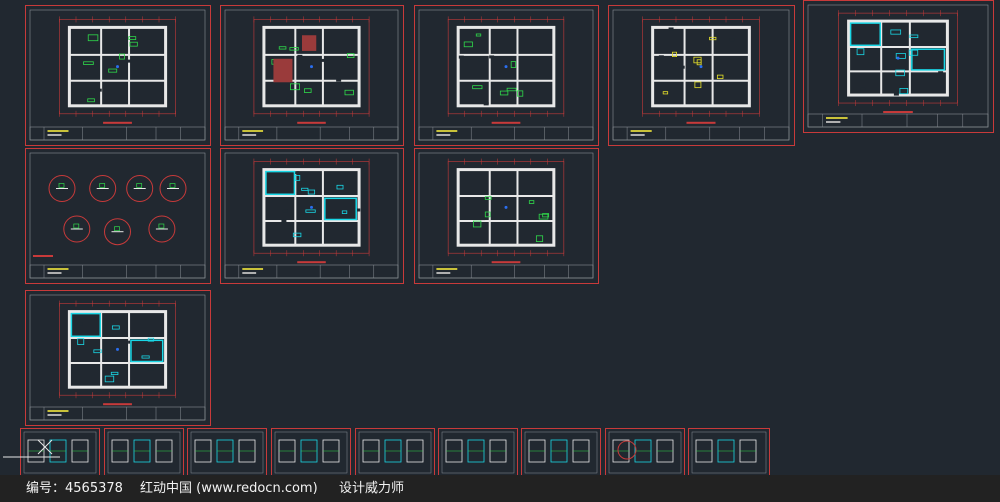  What do you see at coordinates (229, 488) in the screenshot?
I see `site-text: 红动中国 (www.redocn.com)` at bounding box center [229, 488].